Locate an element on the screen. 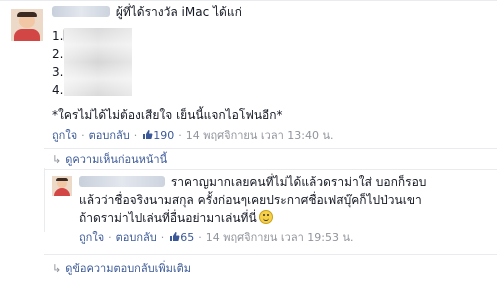  like-count: 65 is located at coordinates (187, 237).